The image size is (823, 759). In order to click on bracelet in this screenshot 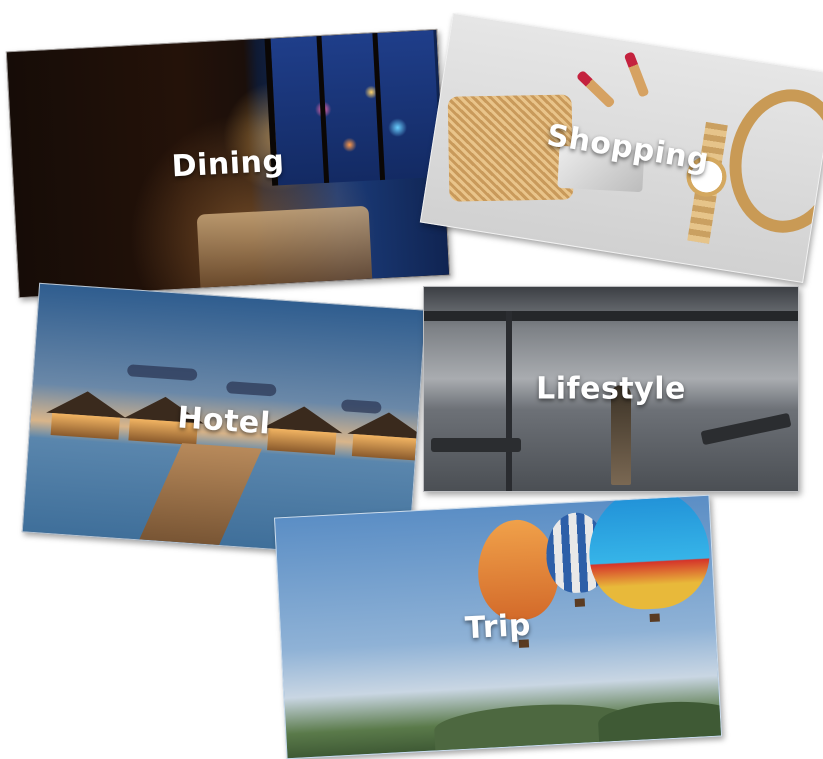, I will do `click(771, 161)`.